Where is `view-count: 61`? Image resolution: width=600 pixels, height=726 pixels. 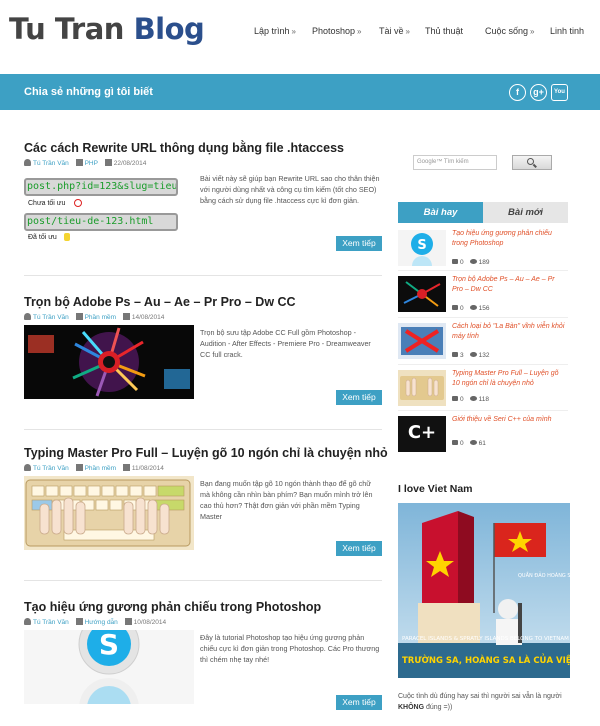 view-count: 61 is located at coordinates (482, 443).